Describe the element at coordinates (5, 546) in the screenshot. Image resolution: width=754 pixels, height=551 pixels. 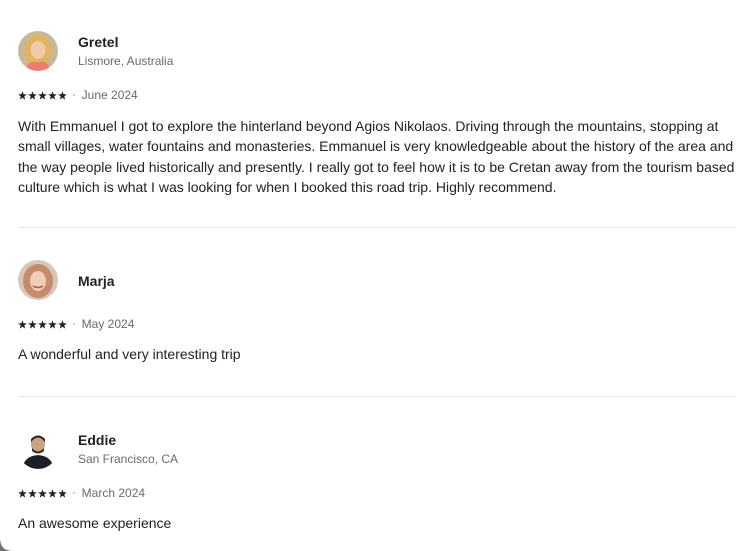
I see `window-corner` at that location.